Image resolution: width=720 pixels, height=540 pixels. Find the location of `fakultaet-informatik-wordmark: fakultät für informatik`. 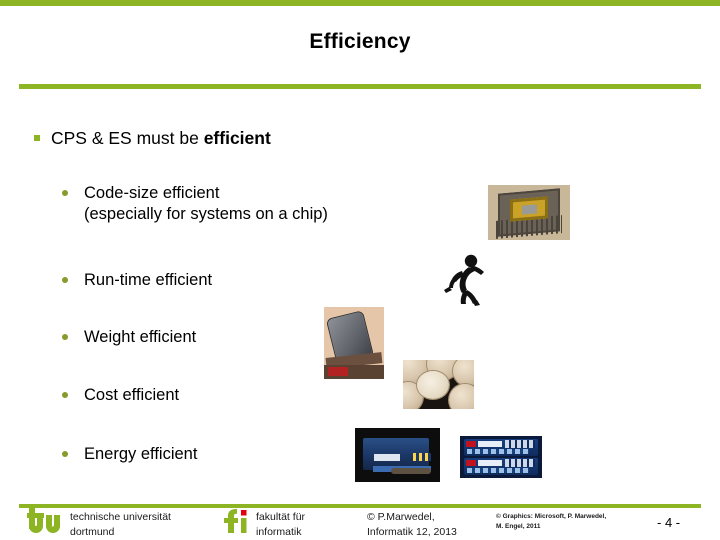

fakultaet-informatik-wordmark: fakultät für informatik is located at coordinates (280, 525).